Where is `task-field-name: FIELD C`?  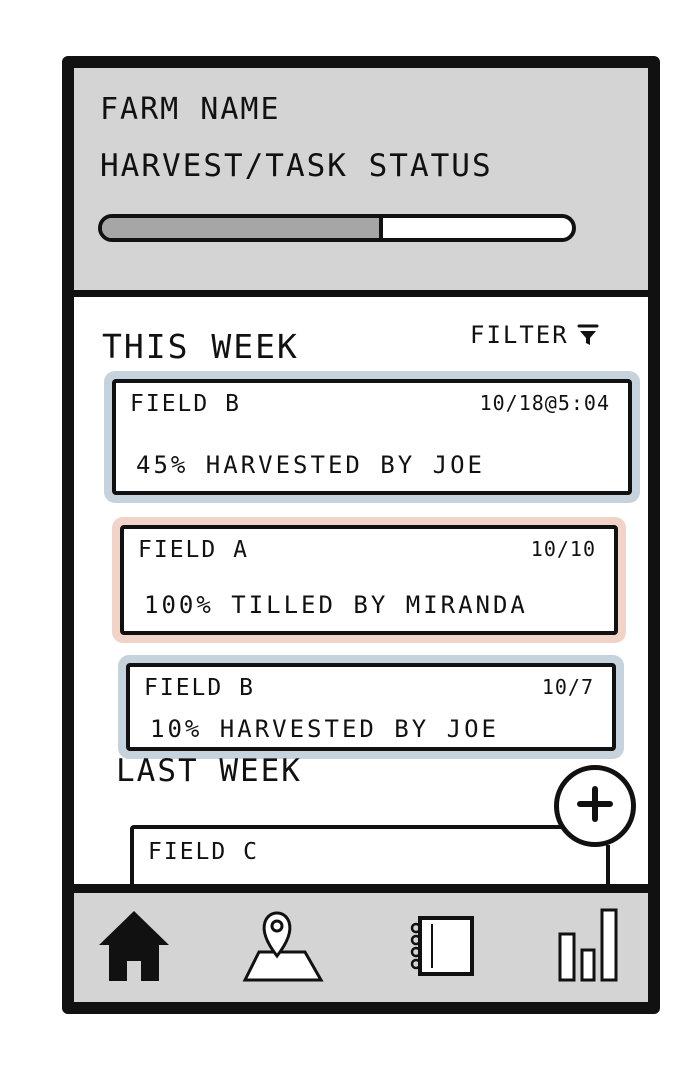
task-field-name: FIELD C is located at coordinates (203, 852).